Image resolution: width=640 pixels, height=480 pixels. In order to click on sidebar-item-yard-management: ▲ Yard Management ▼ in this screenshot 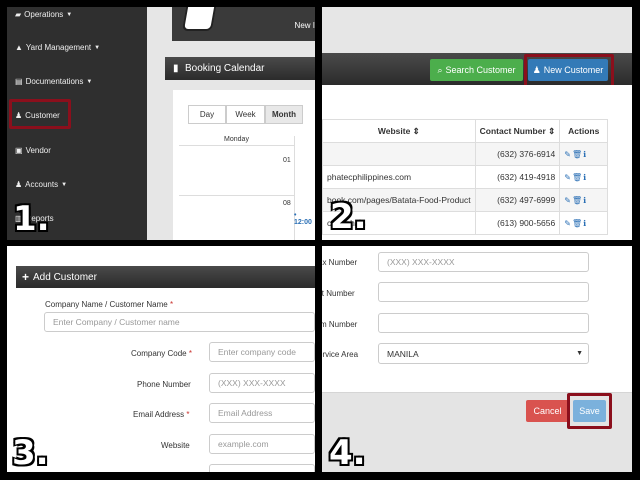, I will do `click(57, 47)`.